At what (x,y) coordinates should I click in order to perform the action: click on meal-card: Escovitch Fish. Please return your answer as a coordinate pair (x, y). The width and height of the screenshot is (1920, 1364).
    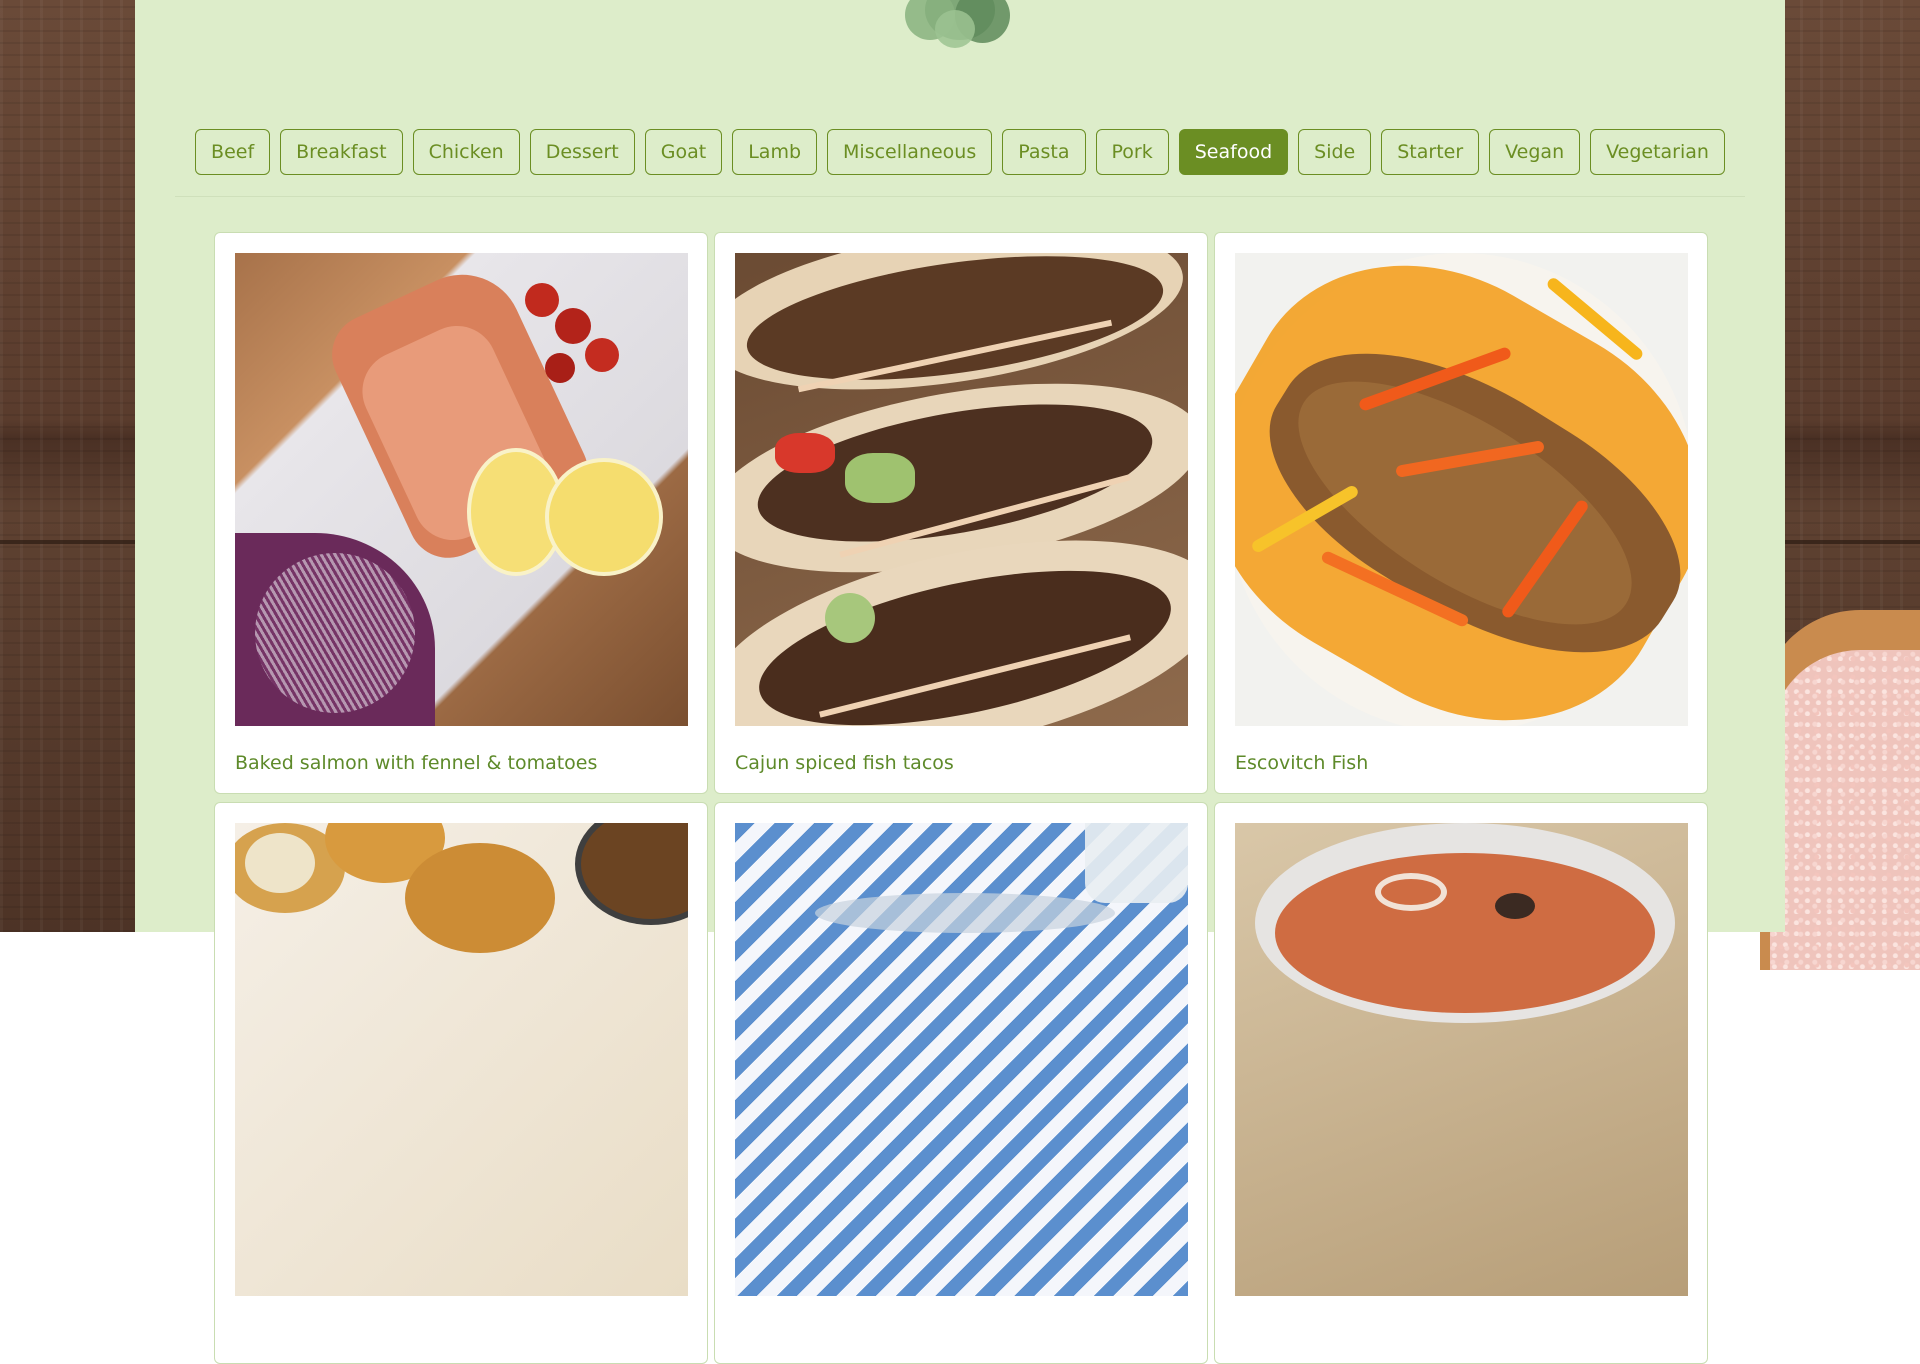
    Looking at the image, I should click on (1461, 513).